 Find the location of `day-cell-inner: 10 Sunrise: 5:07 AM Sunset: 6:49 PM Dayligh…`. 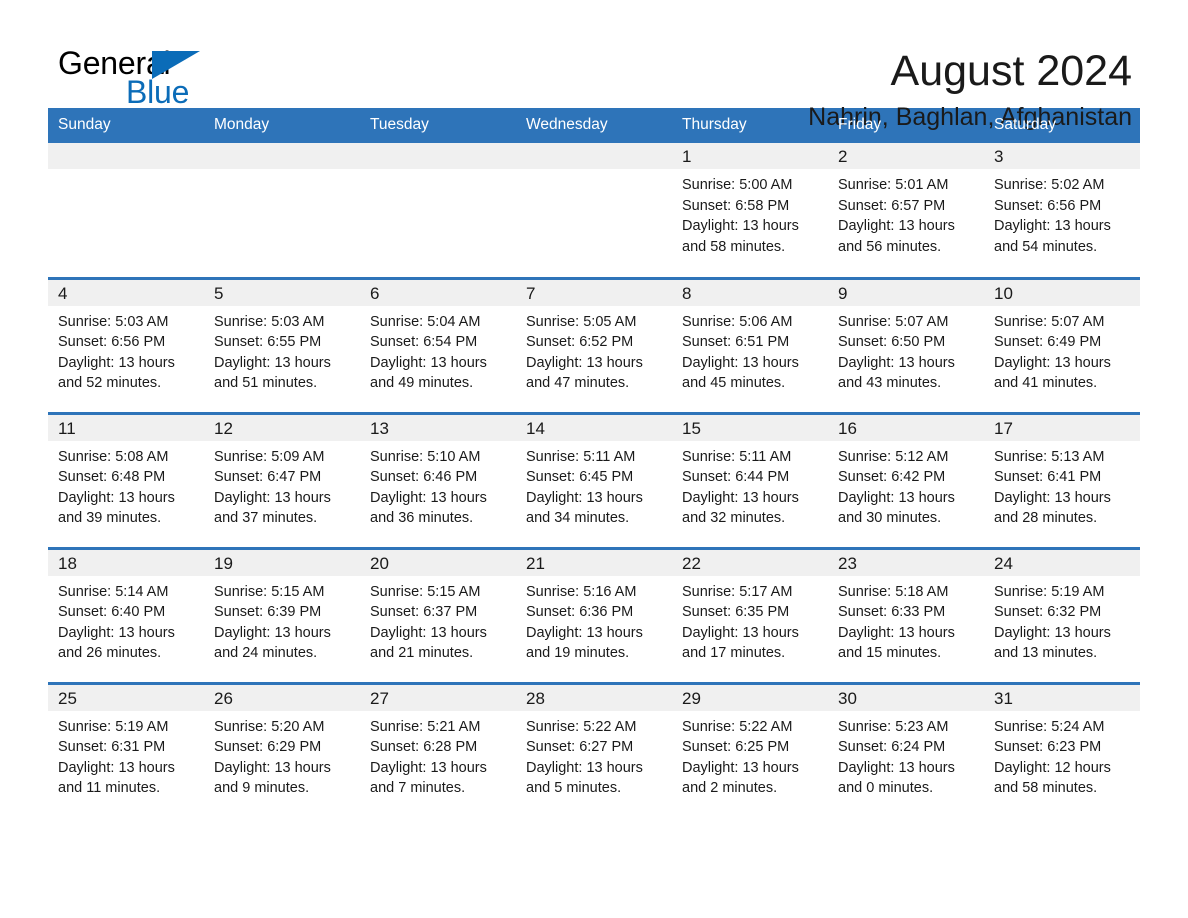

day-cell-inner: 10 Sunrise: 5:07 AM Sunset: 6:49 PM Dayligh… is located at coordinates (1062, 345).